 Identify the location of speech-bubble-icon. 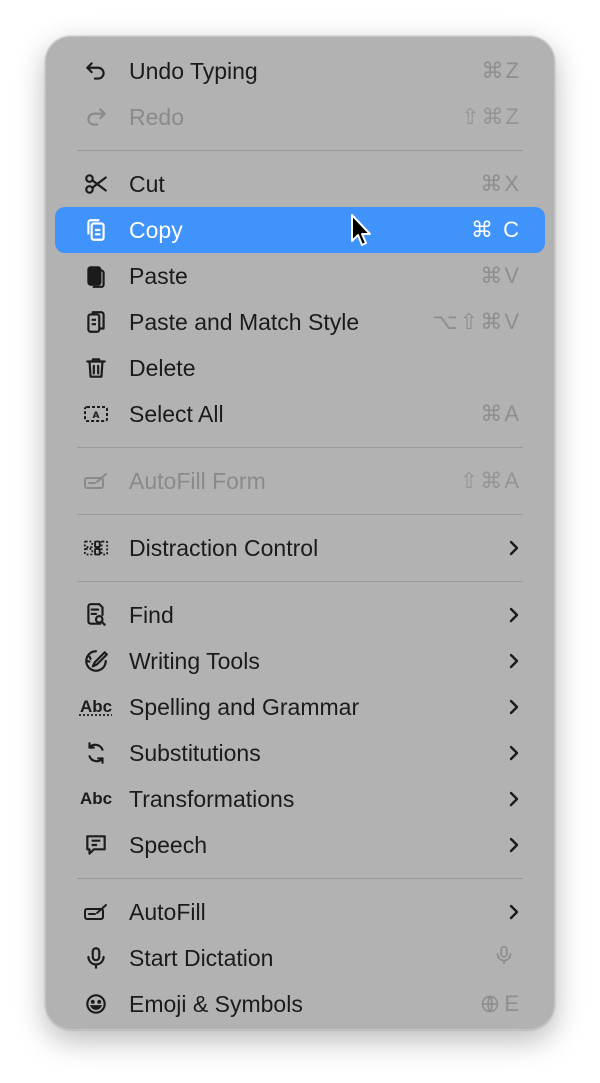
(96, 845).